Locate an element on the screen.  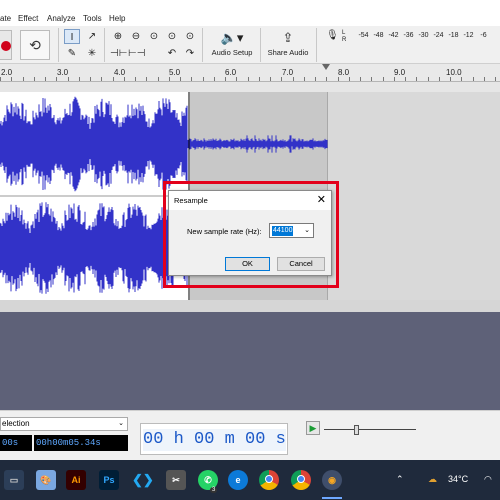
menu-help: Help is located at coordinates (117, 18).